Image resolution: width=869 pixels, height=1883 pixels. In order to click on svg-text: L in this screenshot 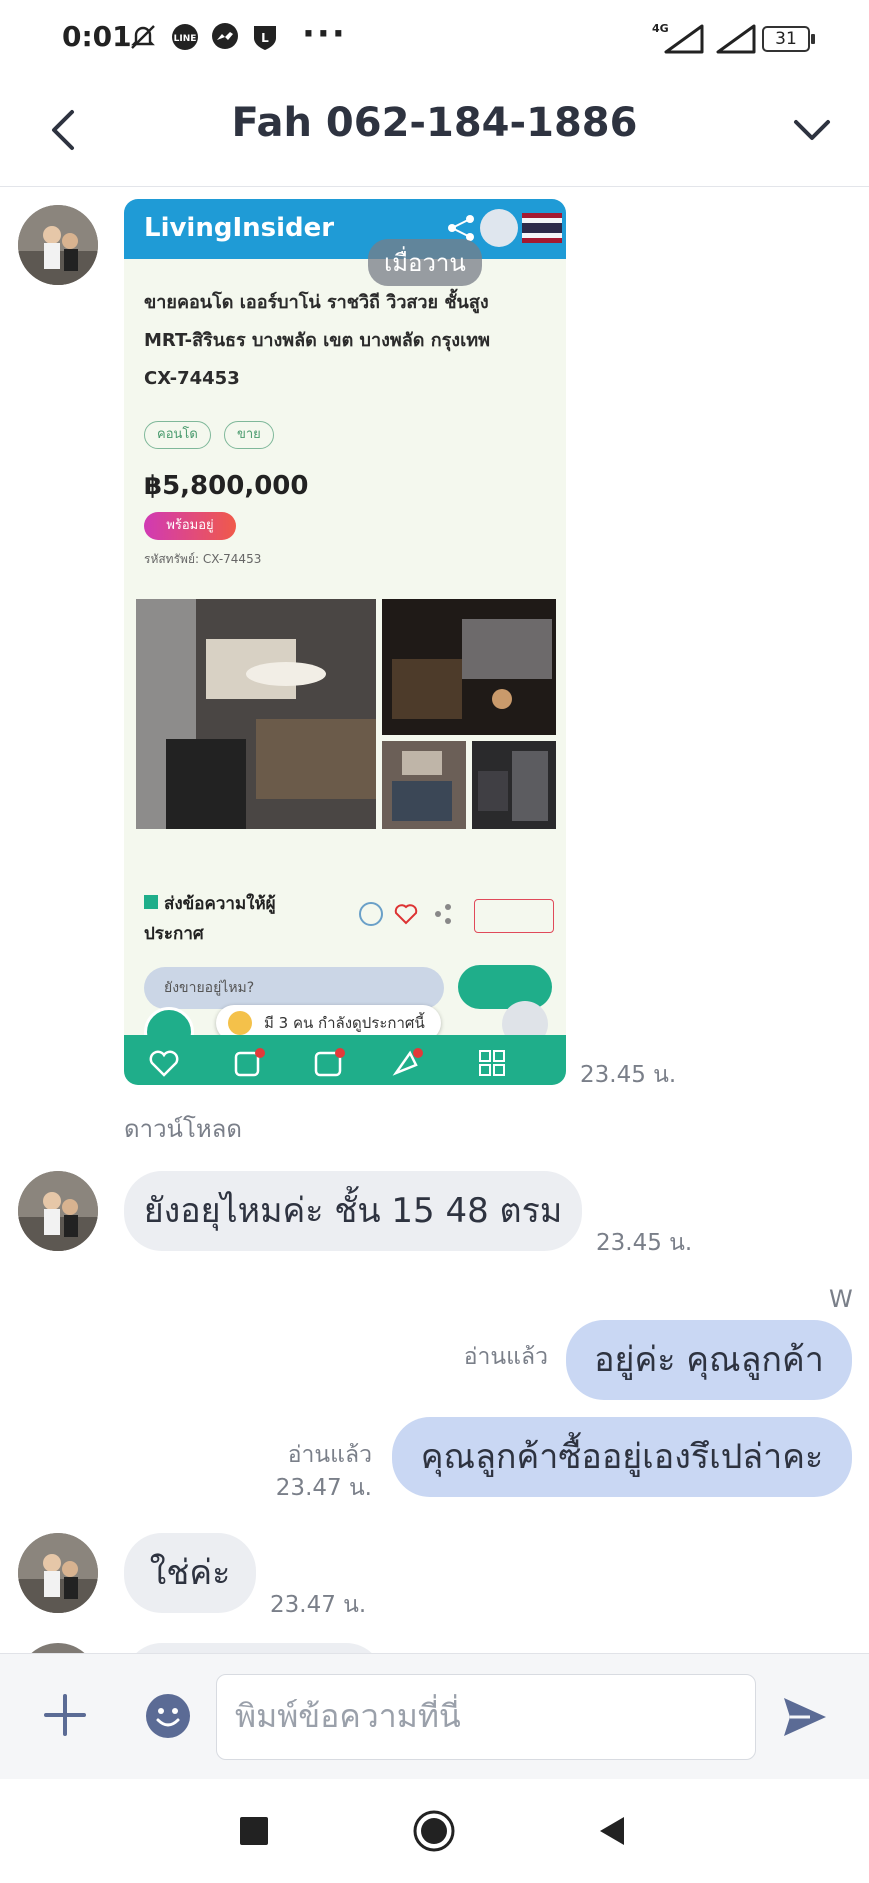, I will do `click(265, 38)`.